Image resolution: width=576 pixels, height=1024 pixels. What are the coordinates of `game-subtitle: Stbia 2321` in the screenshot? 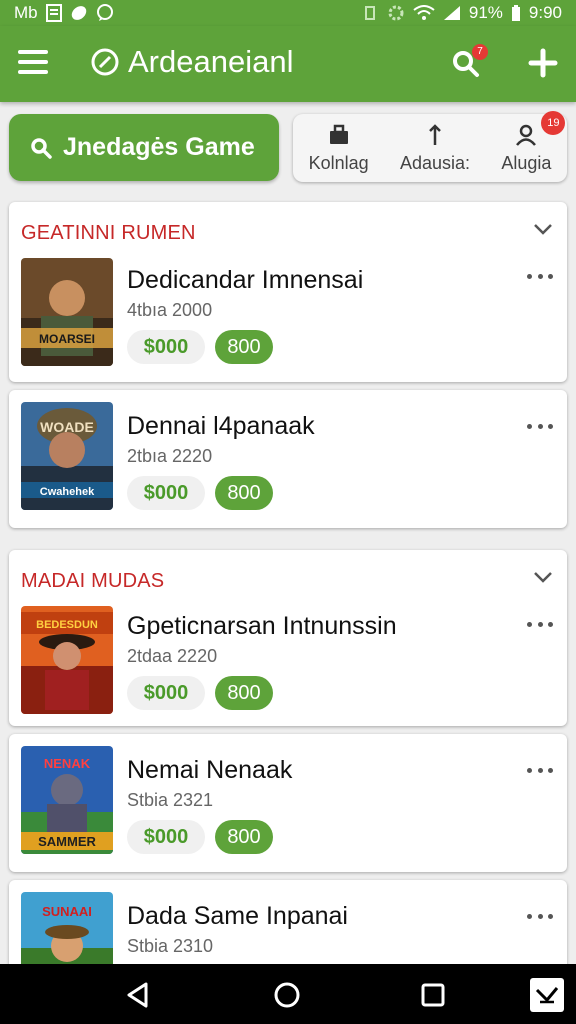 It's located at (170, 800).